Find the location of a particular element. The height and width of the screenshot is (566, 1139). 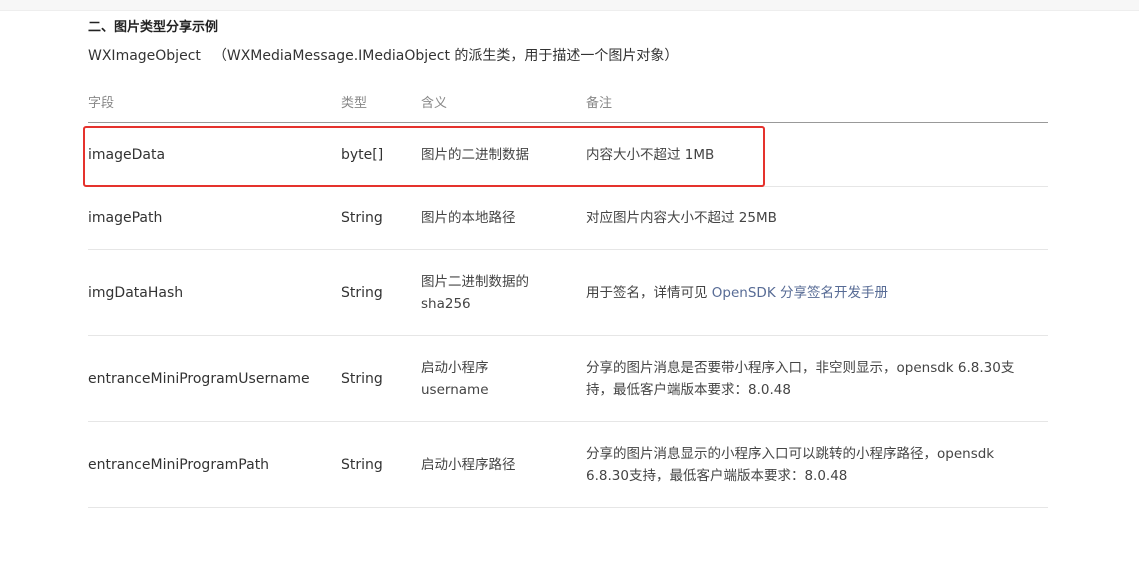

field-meaning-text: 图片二进制数据的 sha256 is located at coordinates (475, 292).